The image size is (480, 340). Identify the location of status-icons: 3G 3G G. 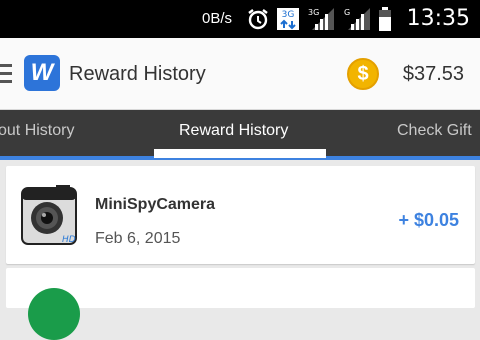
(319, 19).